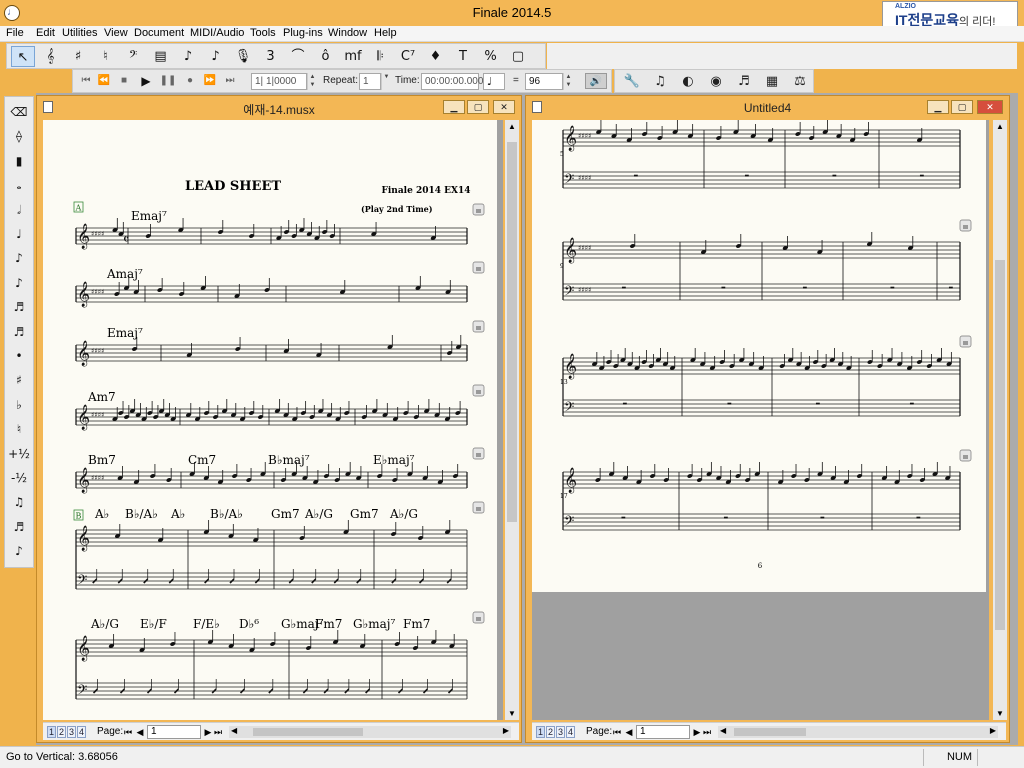 The image size is (1024, 768). What do you see at coordinates (19, 527) in the screenshot?
I see `tuplet-palette-icon: ♬` at bounding box center [19, 527].